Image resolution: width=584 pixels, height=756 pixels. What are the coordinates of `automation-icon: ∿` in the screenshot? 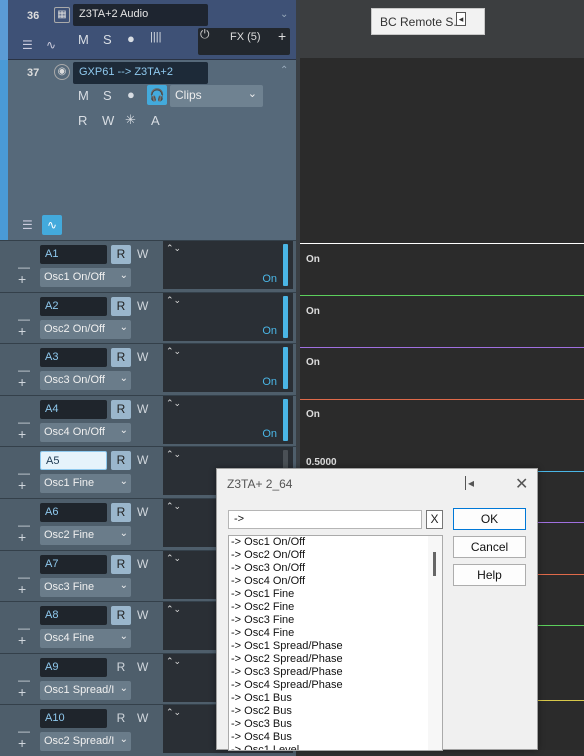 It's located at (51, 45).